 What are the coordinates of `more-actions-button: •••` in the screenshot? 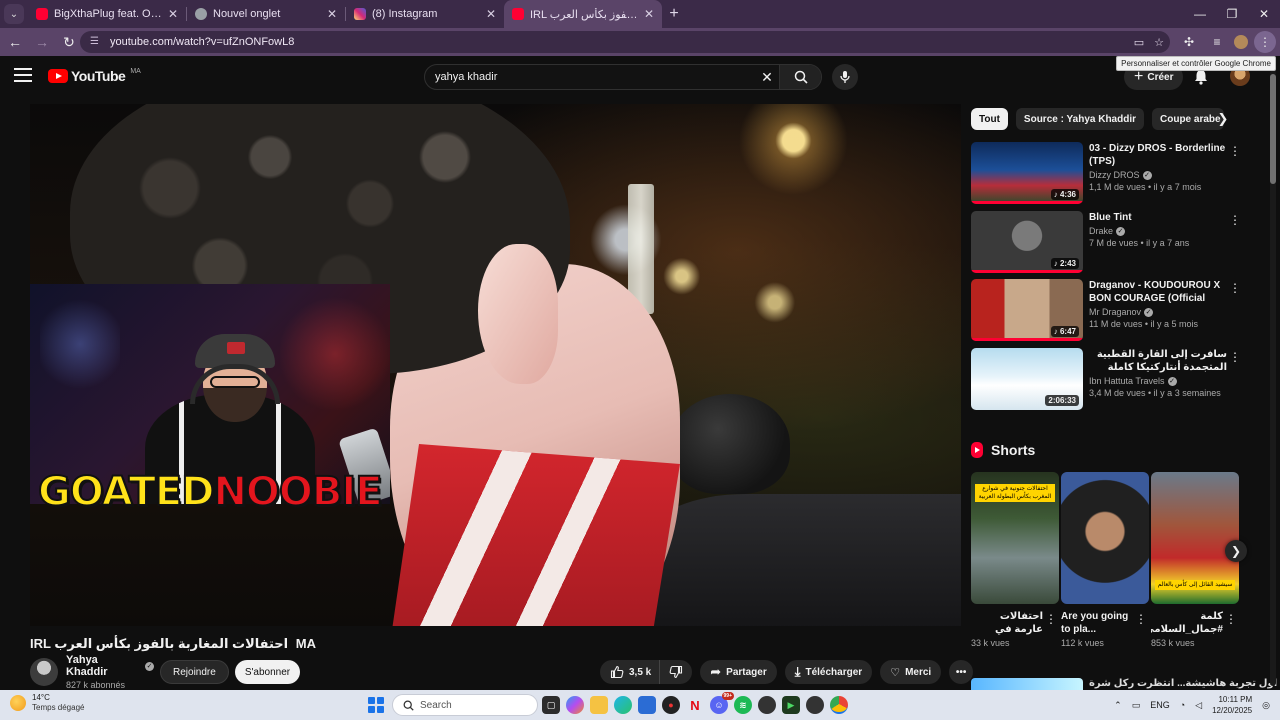 It's located at (961, 672).